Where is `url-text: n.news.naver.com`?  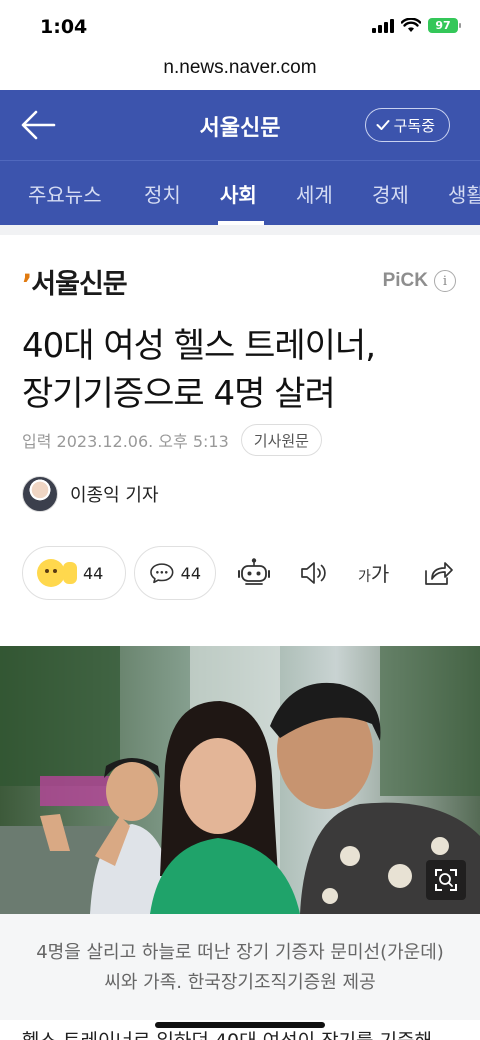
url-text: n.news.naver.com is located at coordinates (240, 67).